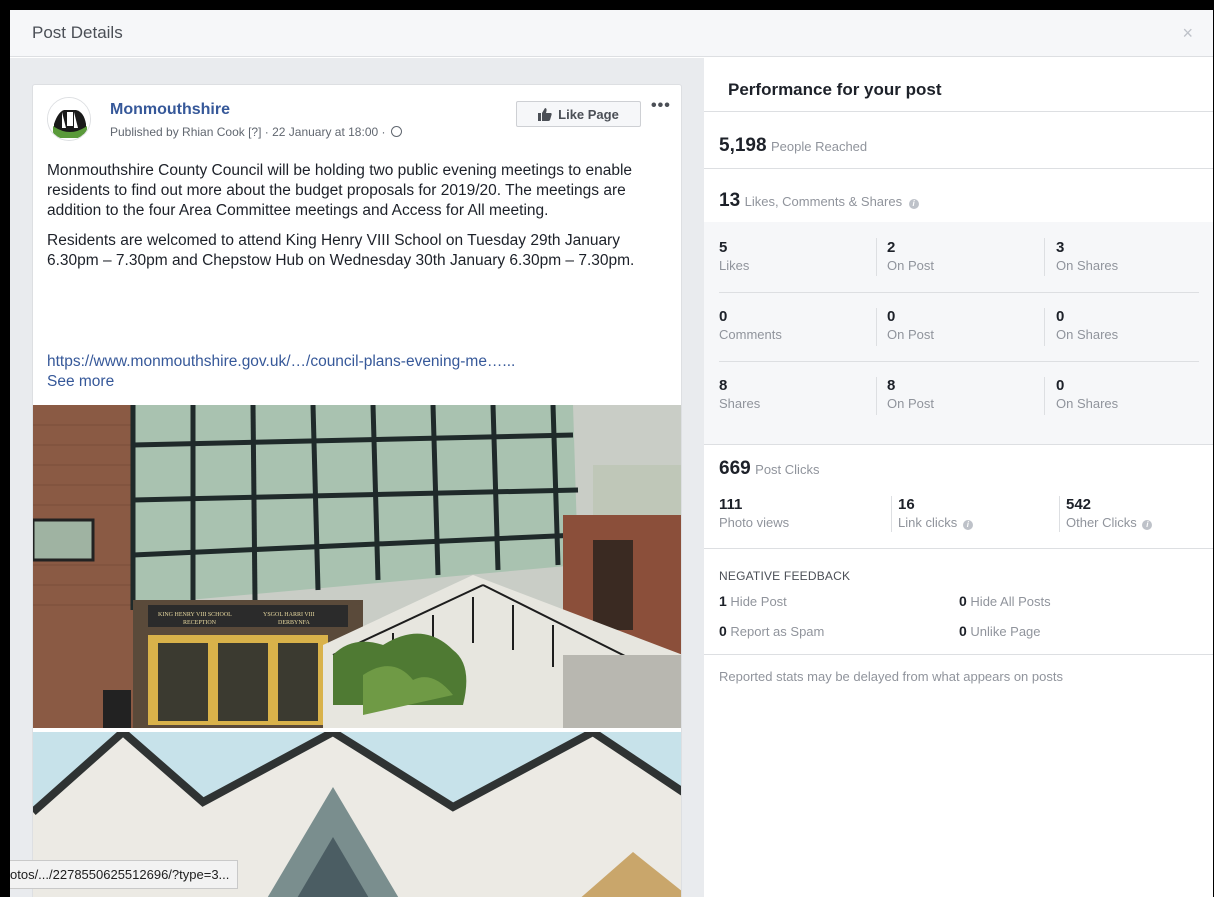 The image size is (1214, 897). What do you see at coordinates (740, 403) in the screenshot?
I see `stat-label: Shares` at bounding box center [740, 403].